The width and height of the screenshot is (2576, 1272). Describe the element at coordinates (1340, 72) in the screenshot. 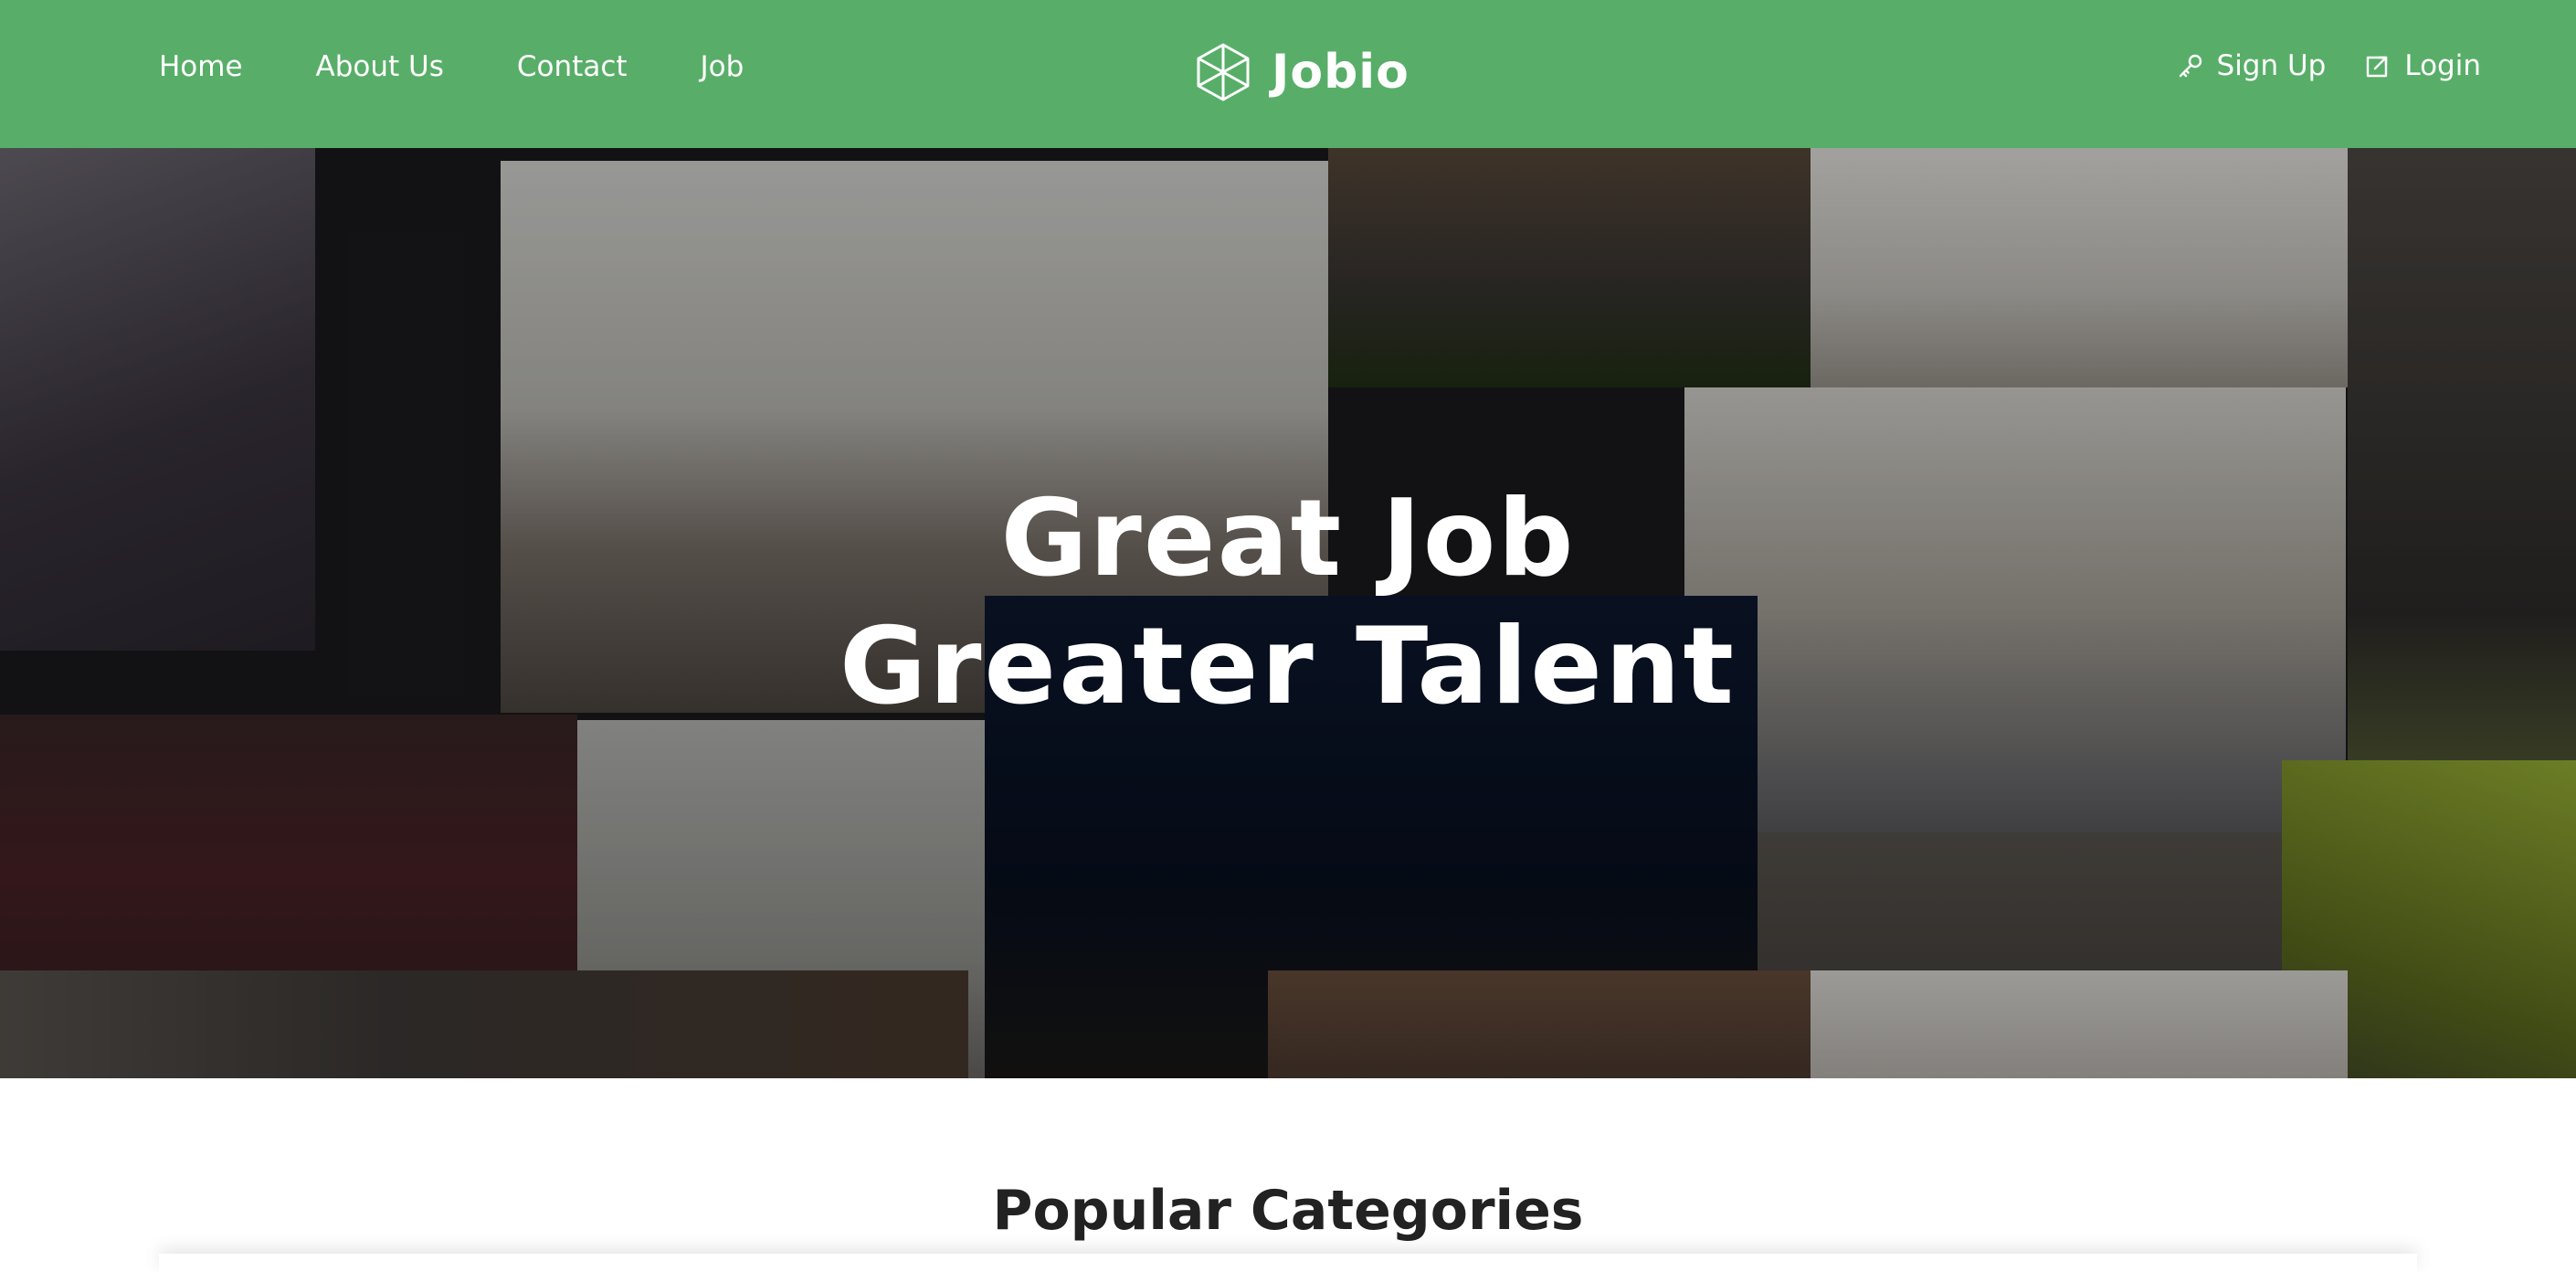

I see `brand-name: Jobio` at that location.